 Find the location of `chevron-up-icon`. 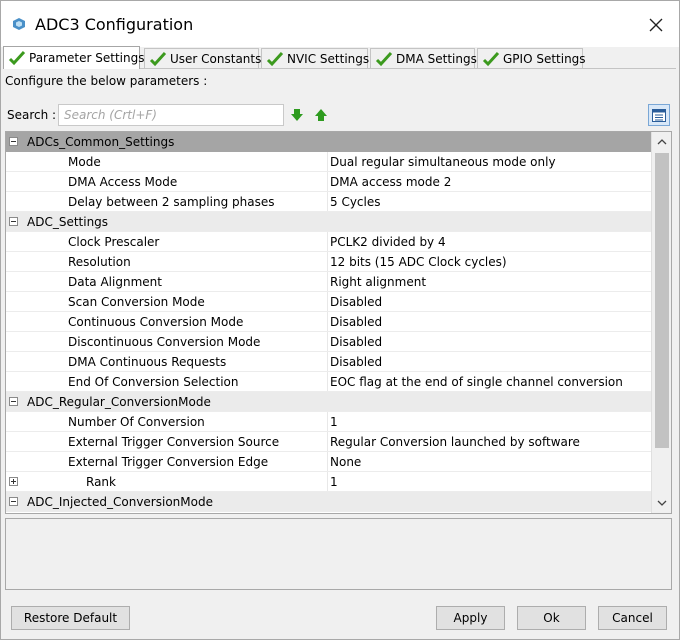

chevron-up-icon is located at coordinates (661, 142).